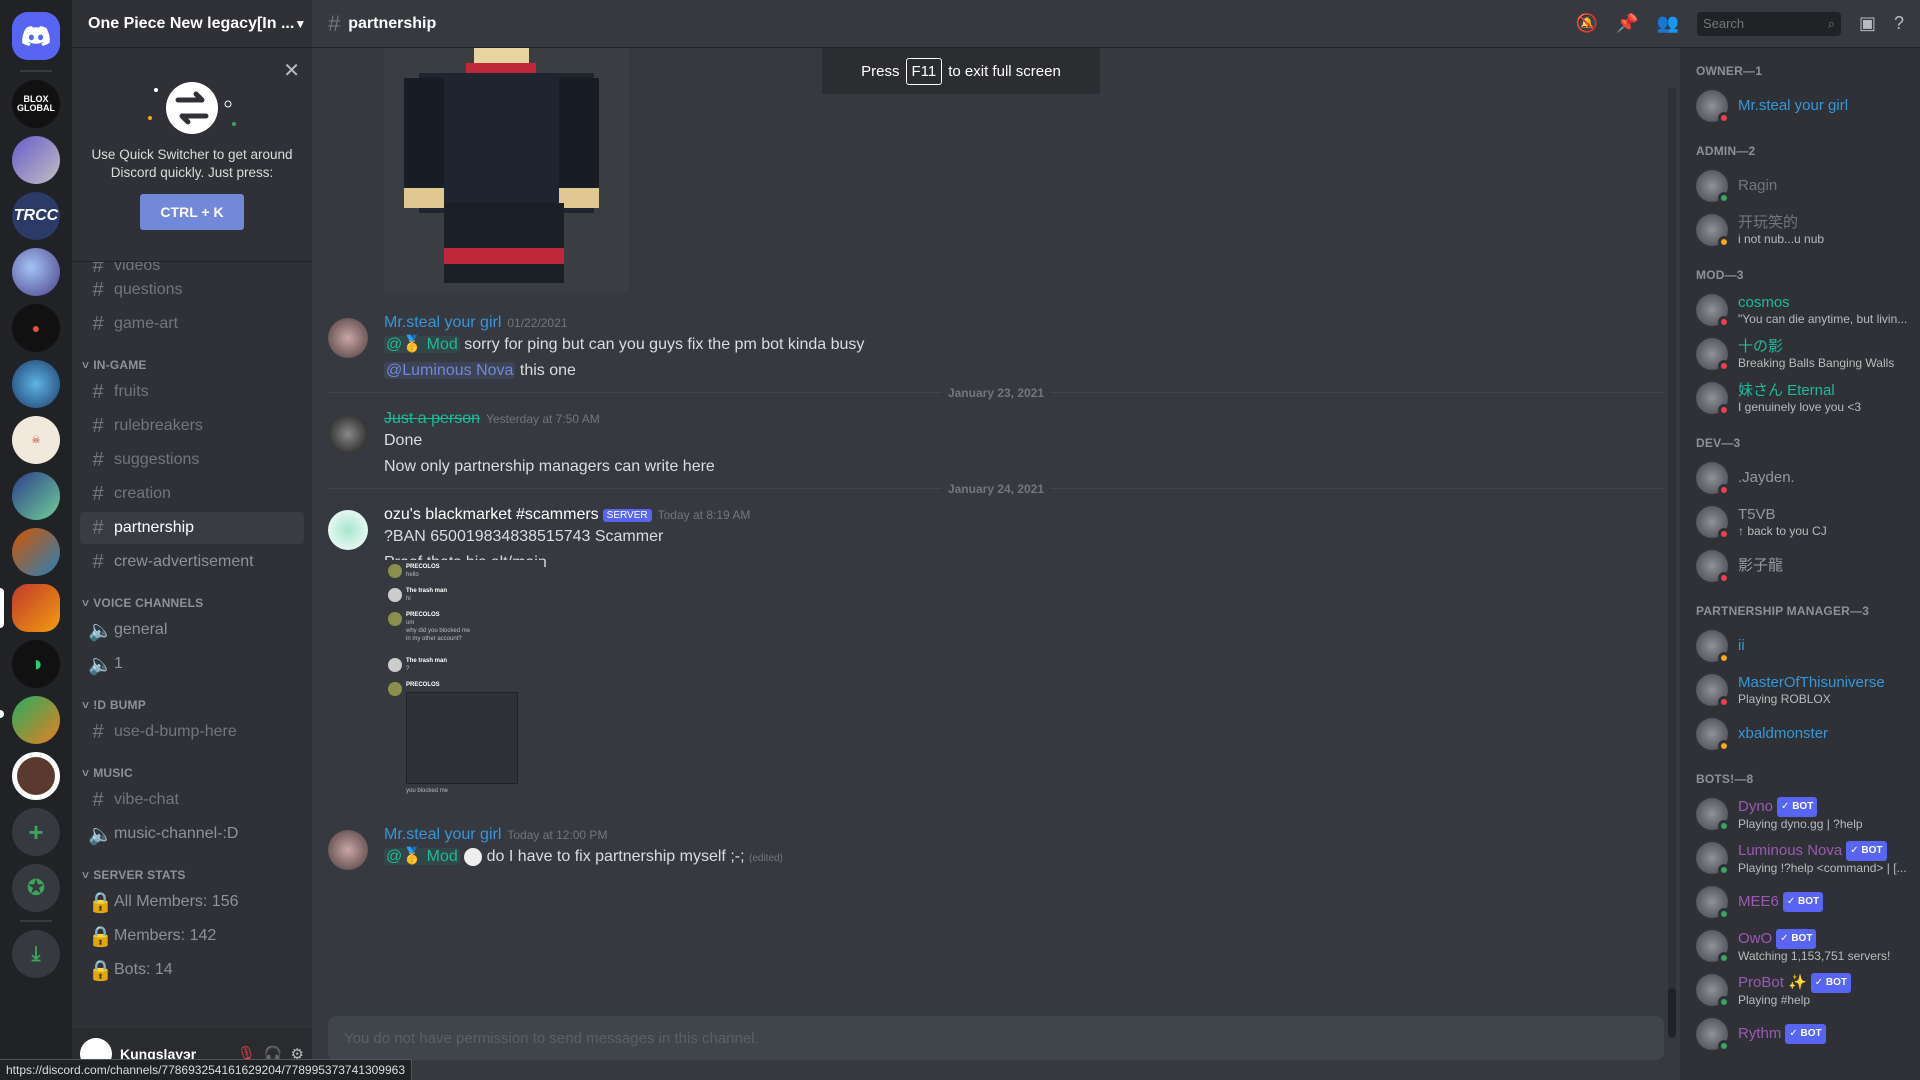  Describe the element at coordinates (1804, 646) in the screenshot. I see `member-item: ii` at that location.